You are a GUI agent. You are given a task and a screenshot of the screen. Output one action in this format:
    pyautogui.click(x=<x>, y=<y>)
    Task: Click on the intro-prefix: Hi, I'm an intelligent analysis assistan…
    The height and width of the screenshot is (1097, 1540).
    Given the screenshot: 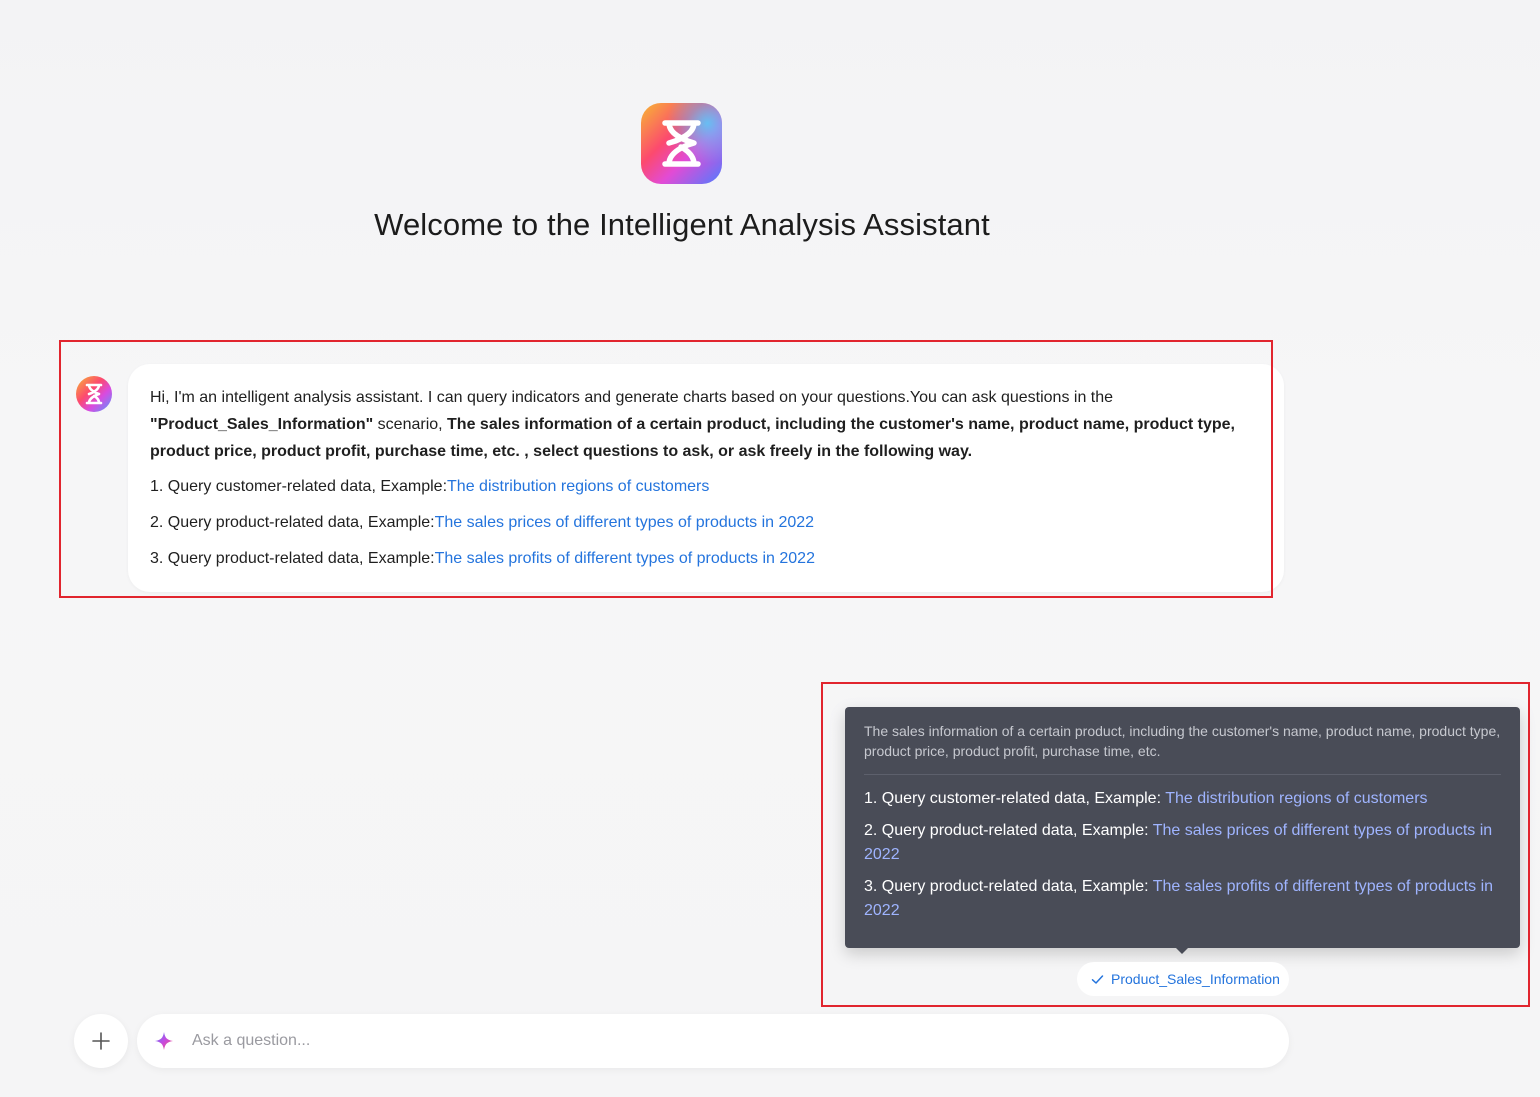 What is the action you would take?
    pyautogui.click(x=632, y=397)
    